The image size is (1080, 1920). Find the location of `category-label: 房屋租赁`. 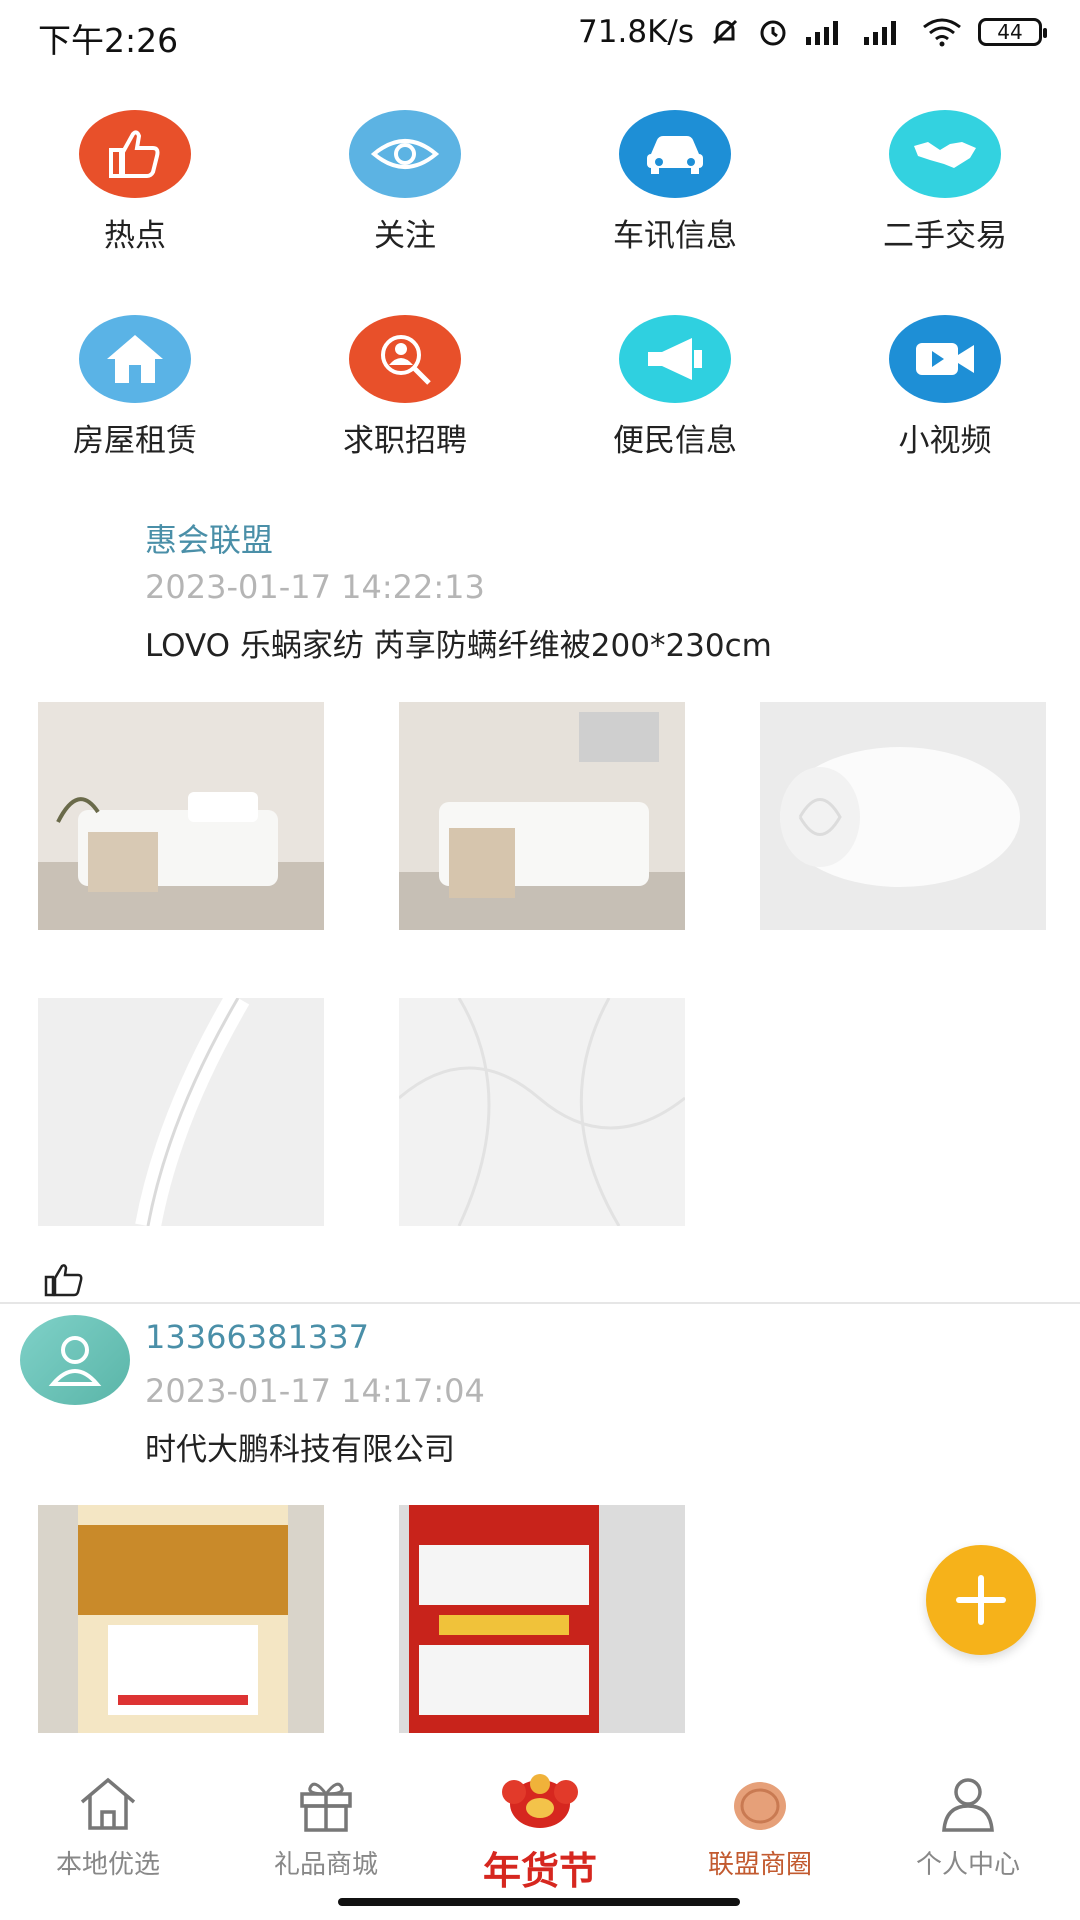

category-label: 房屋租赁 is located at coordinates (135, 441).